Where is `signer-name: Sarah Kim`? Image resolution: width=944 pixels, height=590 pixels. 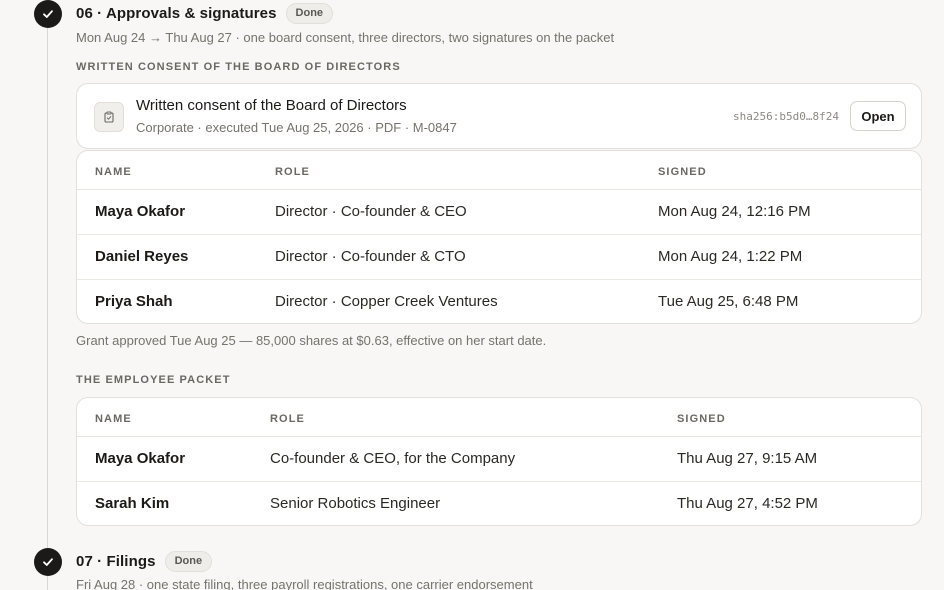
signer-name: Sarah Kim is located at coordinates (132, 503).